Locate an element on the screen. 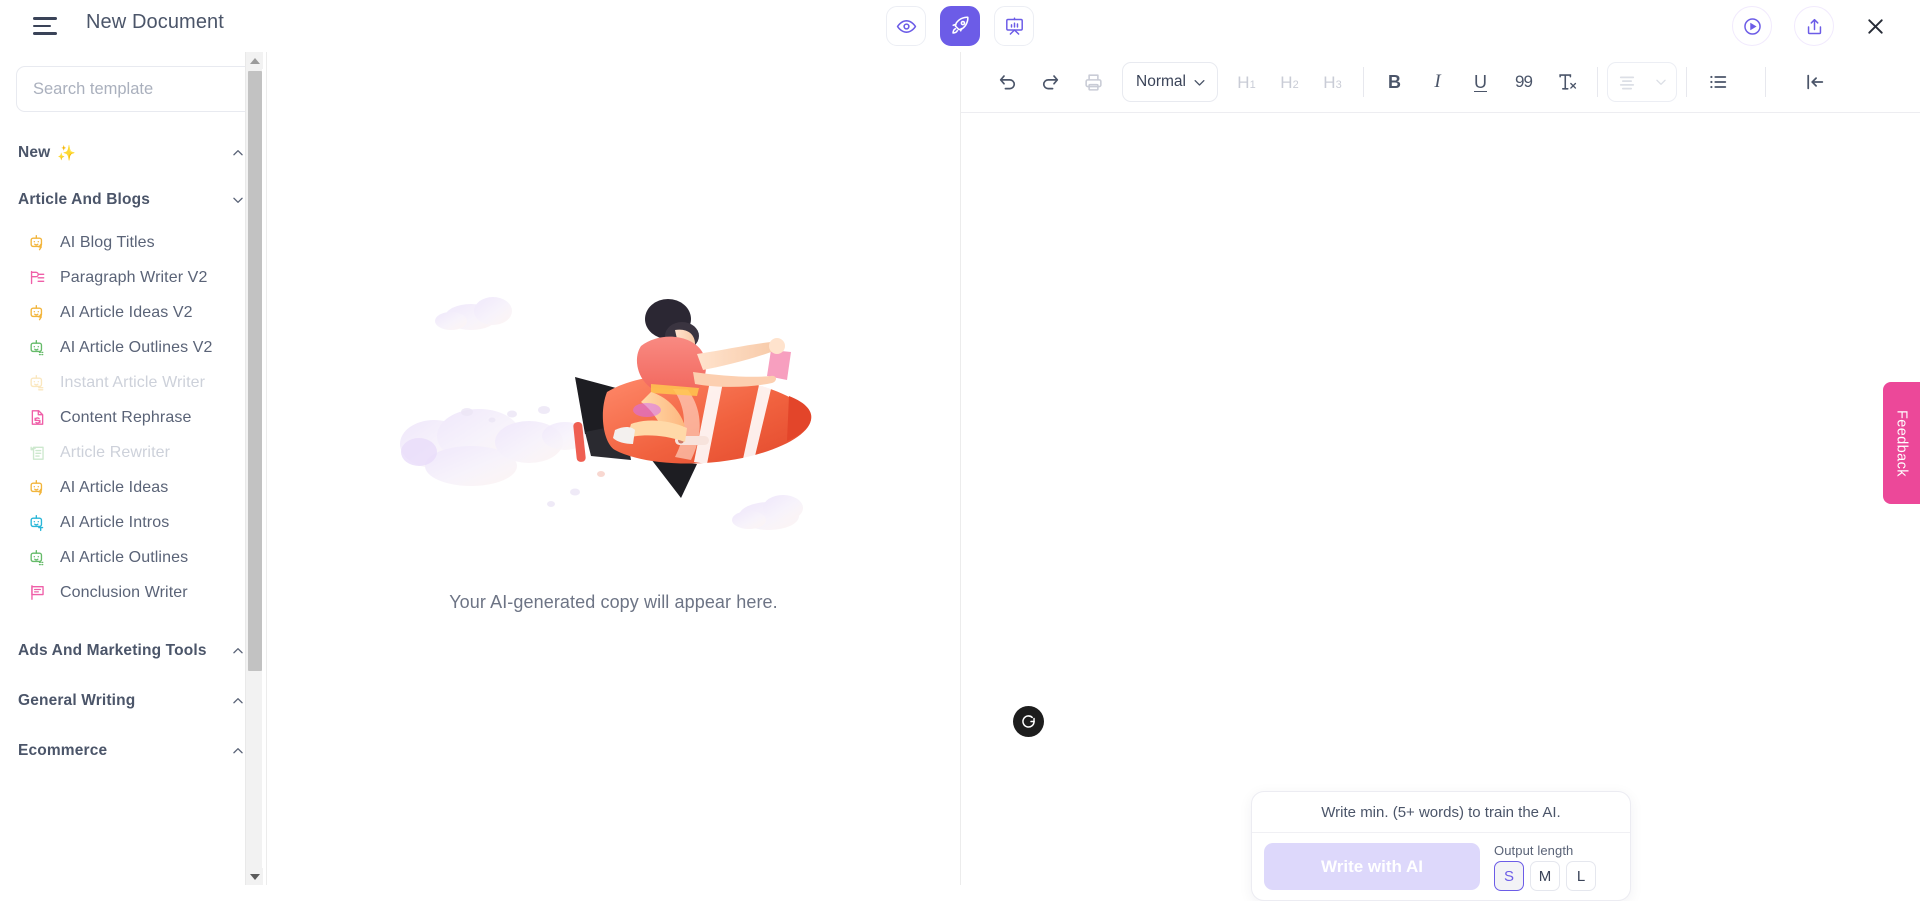 The width and height of the screenshot is (1920, 901). sidebar-template-item: AI Article Ideas is located at coordinates (133, 487).